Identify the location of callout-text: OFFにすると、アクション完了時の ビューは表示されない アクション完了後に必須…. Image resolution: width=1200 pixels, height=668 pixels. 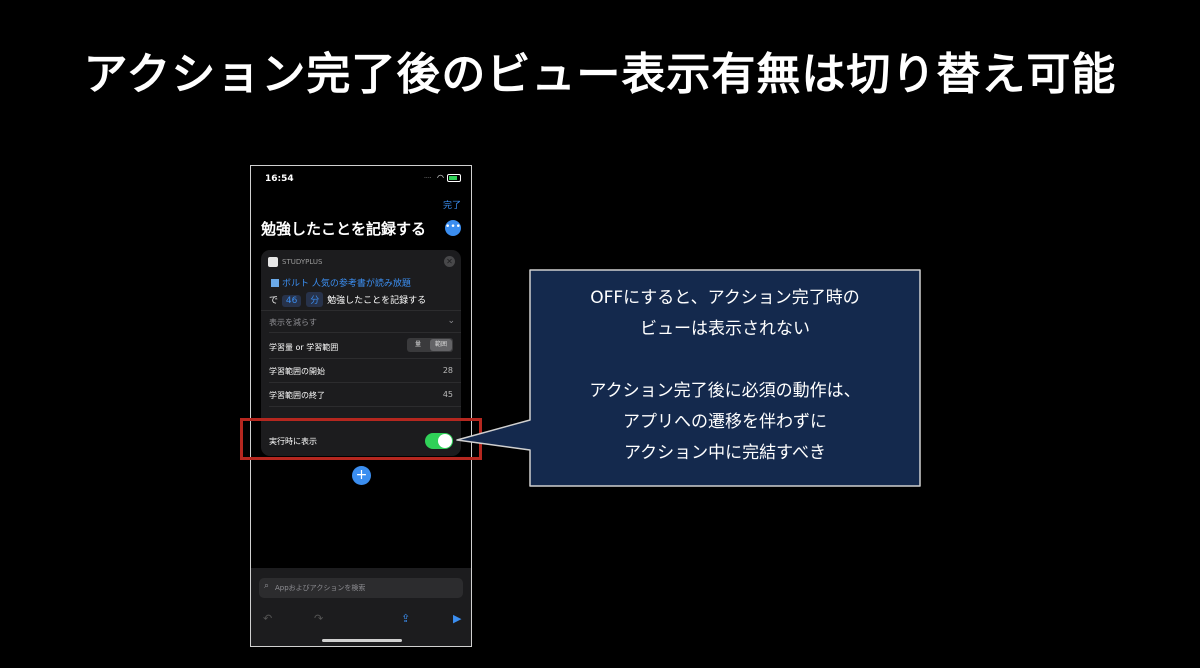
(725, 376).